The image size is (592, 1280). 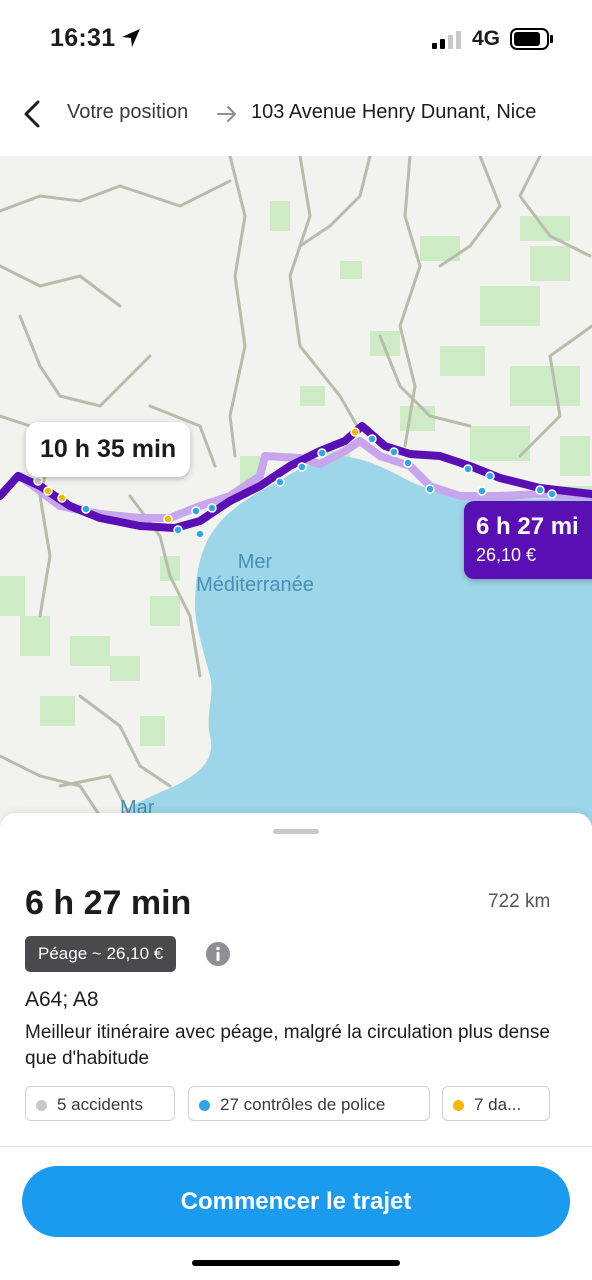 What do you see at coordinates (531, 39) in the screenshot?
I see `battery-icon` at bounding box center [531, 39].